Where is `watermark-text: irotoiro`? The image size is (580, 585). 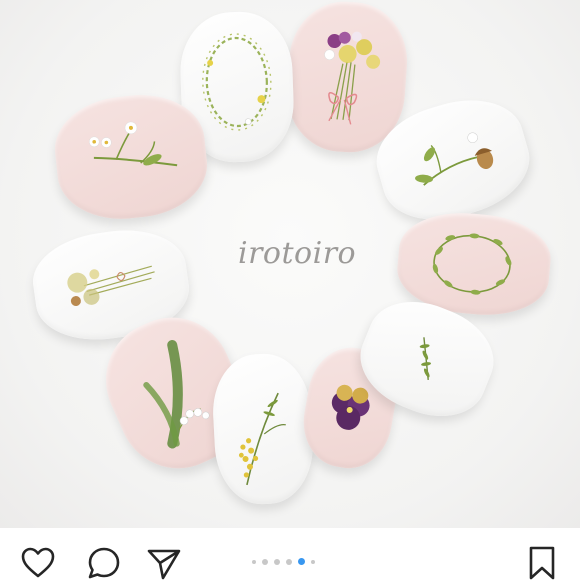 watermark-text: irotoiro is located at coordinates (297, 253).